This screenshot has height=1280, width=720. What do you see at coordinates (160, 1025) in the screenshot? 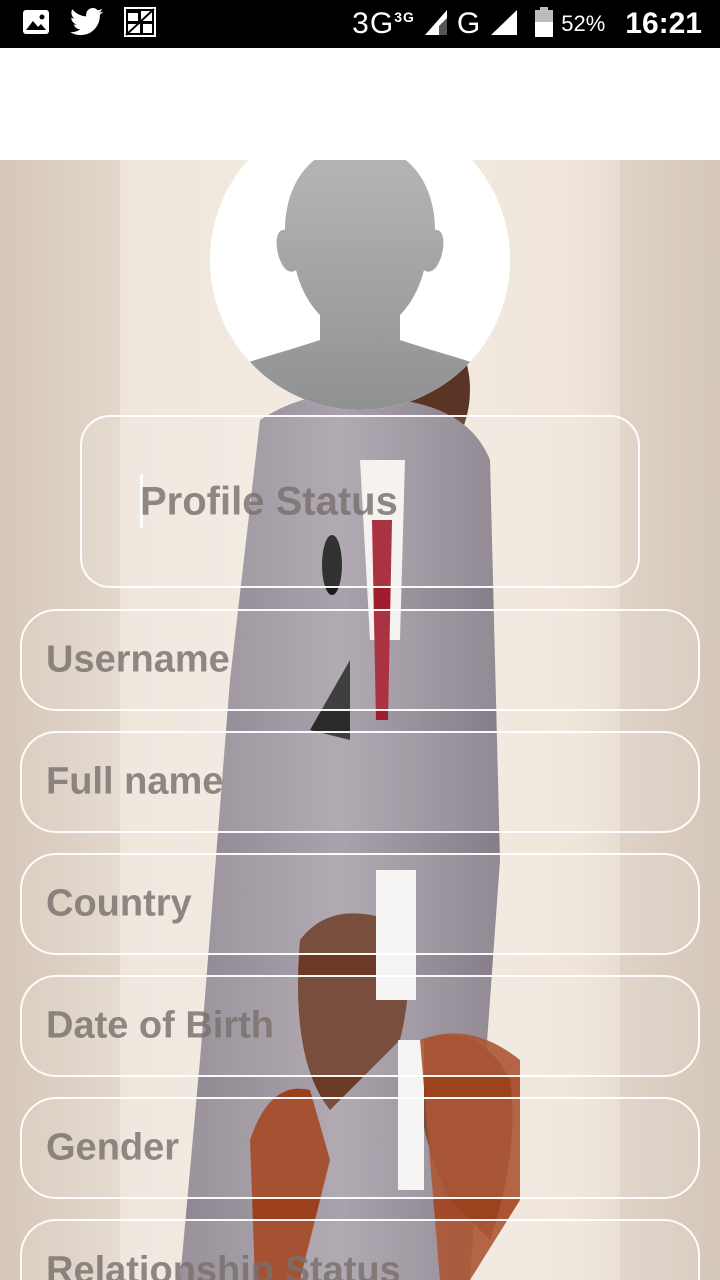
I see `date-of-birth-placeholder: Date of Birth` at bounding box center [160, 1025].